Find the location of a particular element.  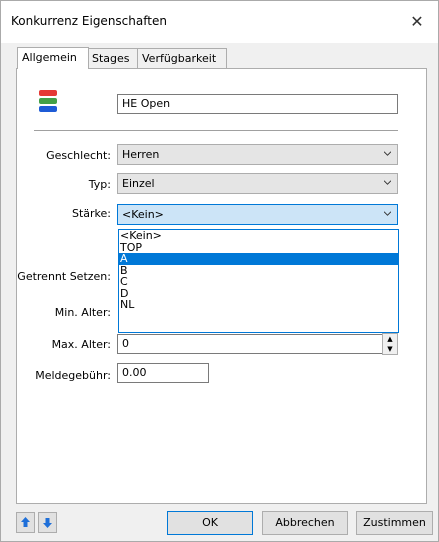

tab-verfuegbarkeit: Verfügbarkeit is located at coordinates (182, 58).